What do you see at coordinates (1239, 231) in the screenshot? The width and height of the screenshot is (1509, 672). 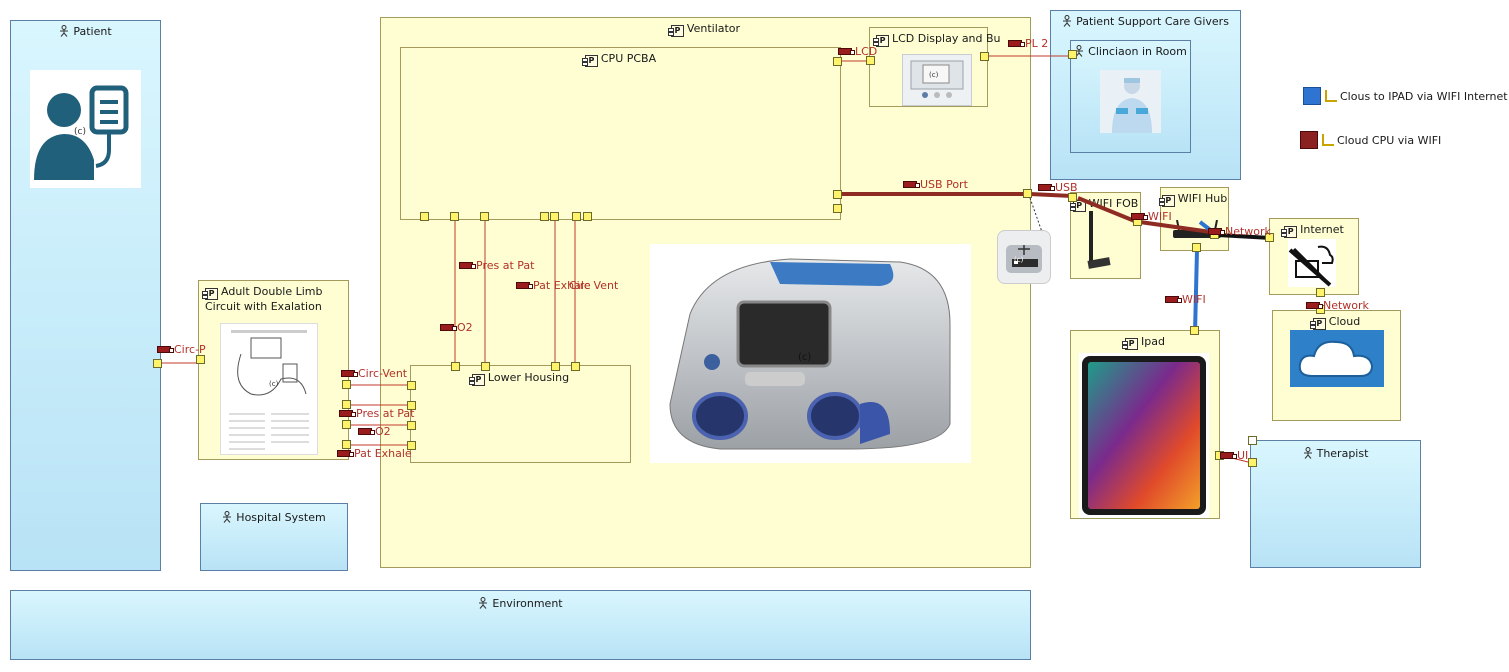 I see `port-label-network-hub: Network` at bounding box center [1239, 231].